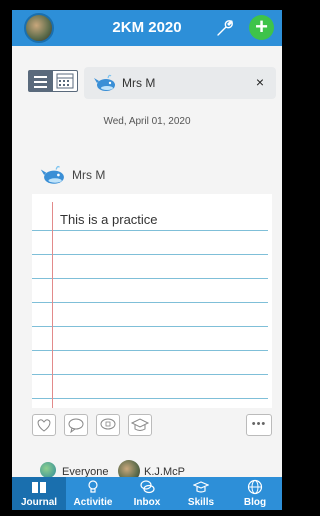 This screenshot has width=320, height=516. Describe the element at coordinates (147, 502) in the screenshot. I see `tab-label: Inbox` at that location.